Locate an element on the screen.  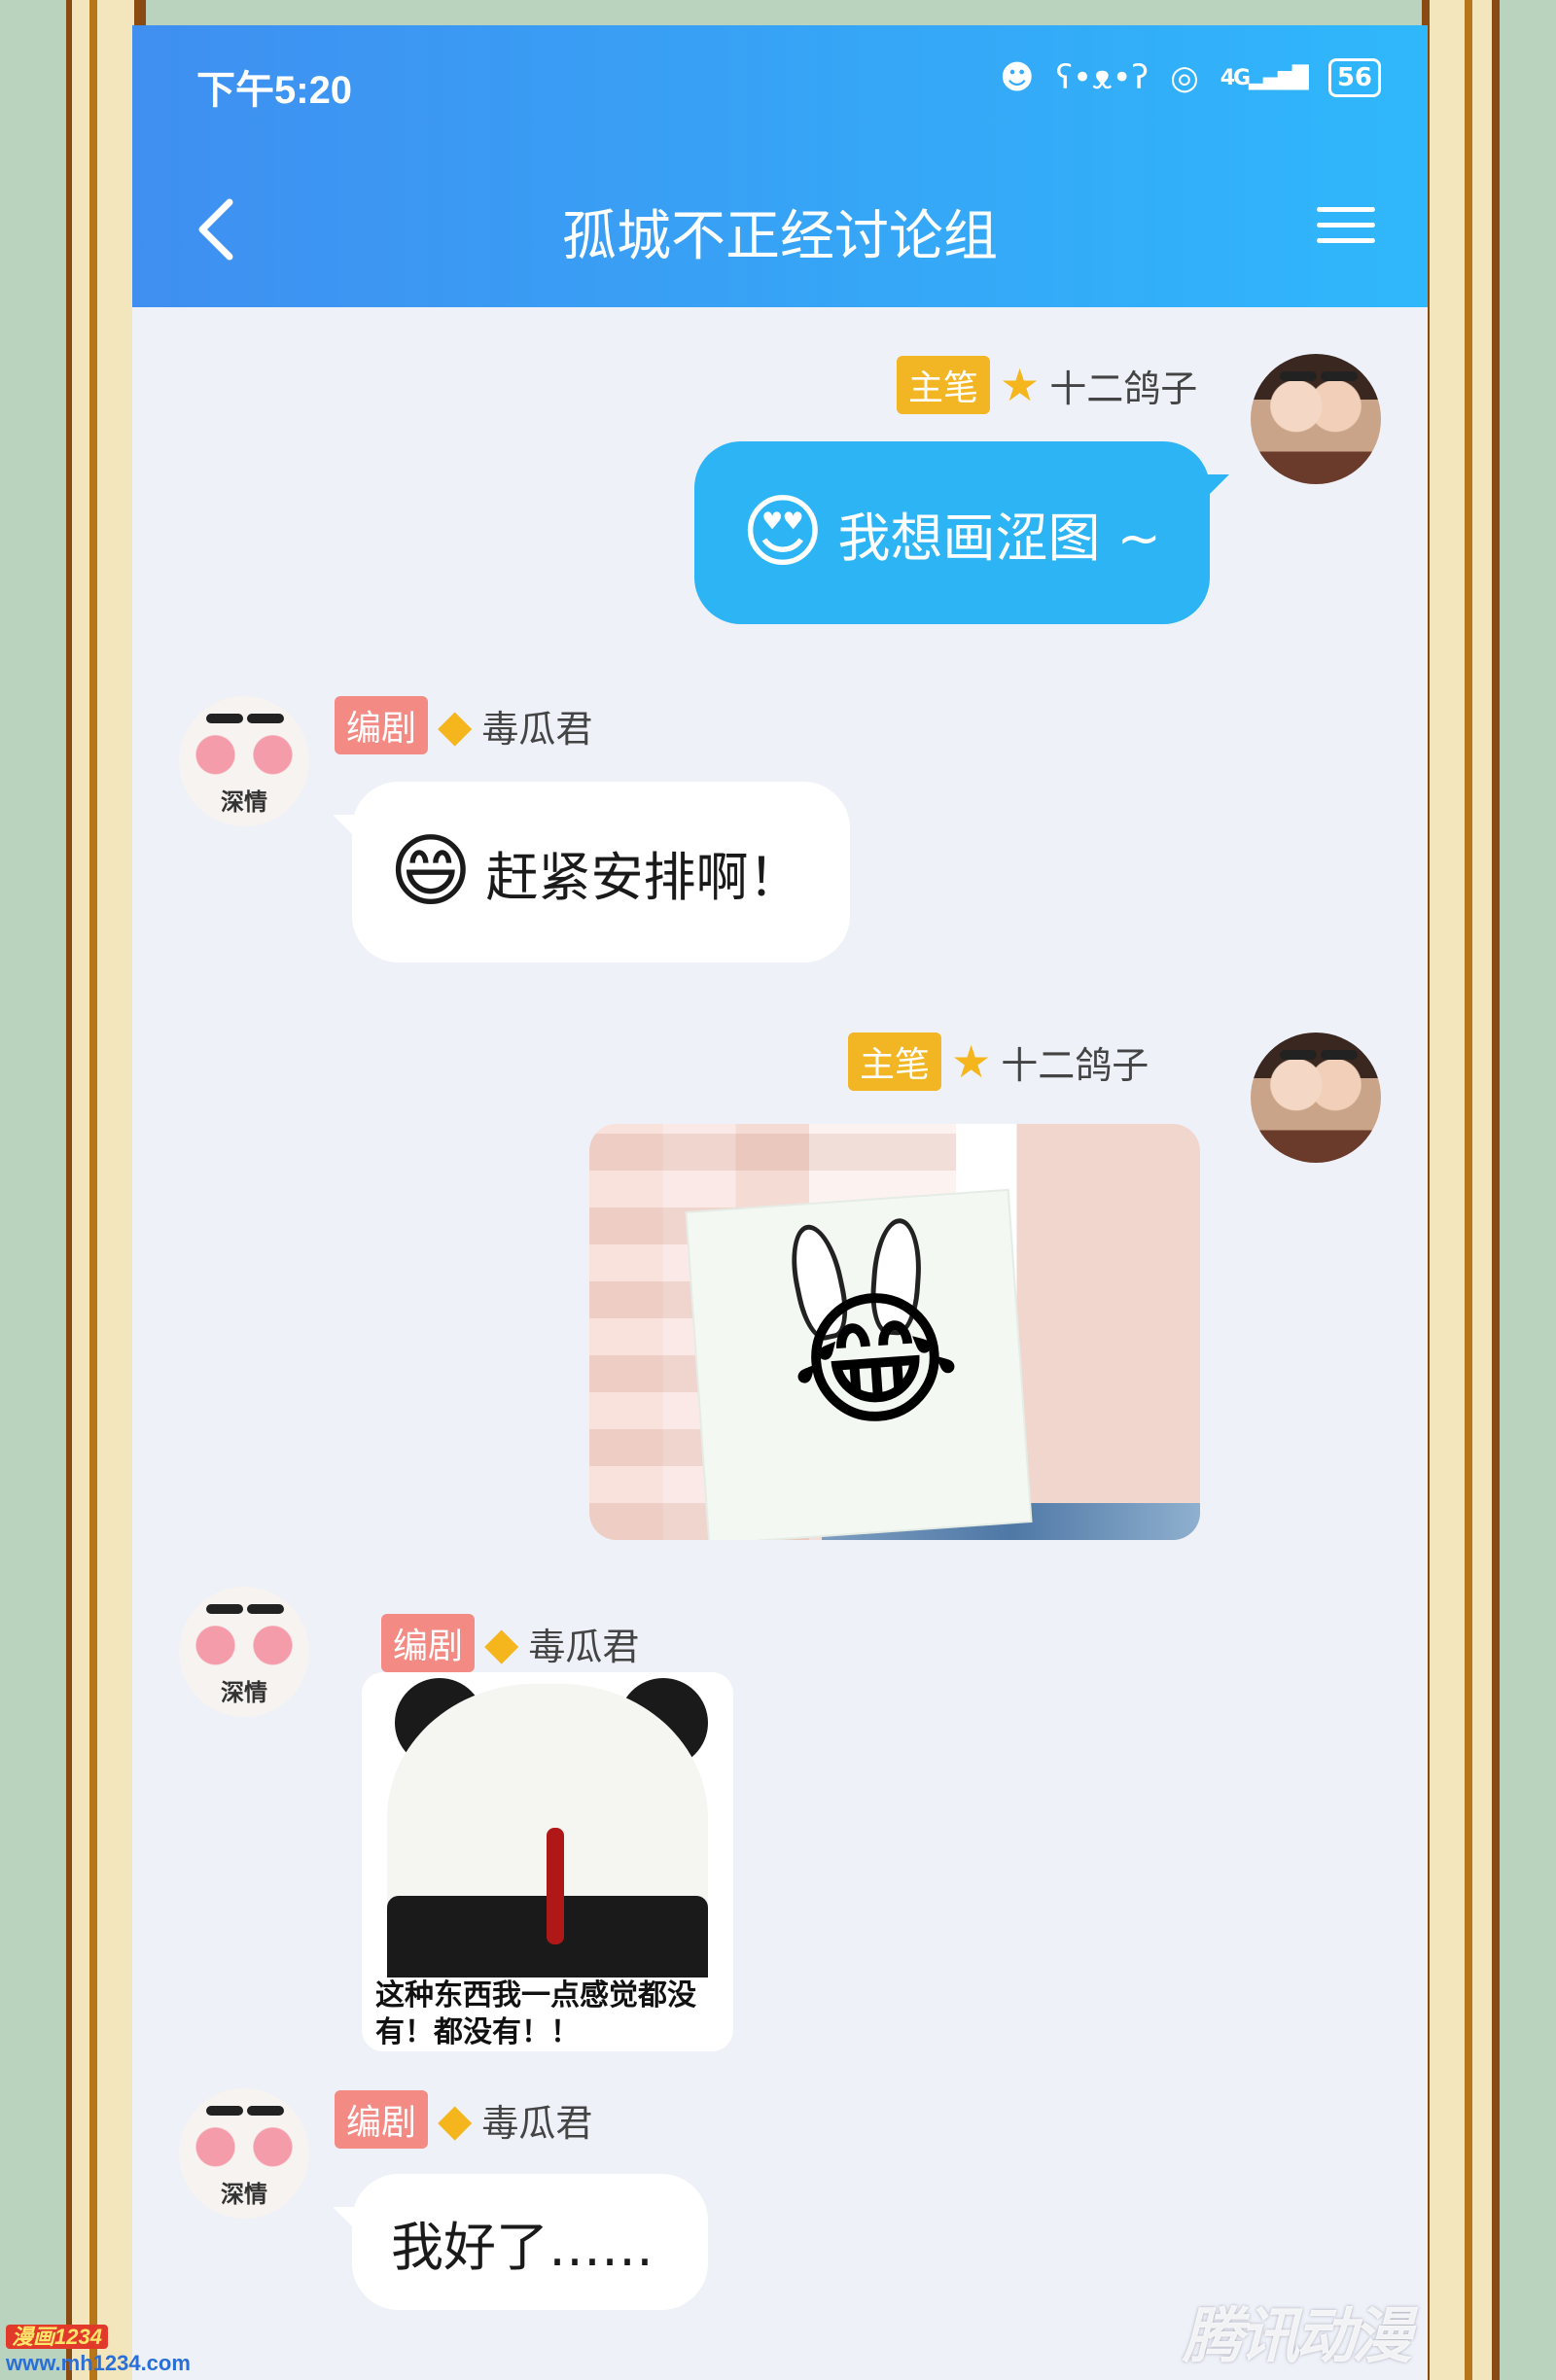
menu-icon is located at coordinates (1346, 225).